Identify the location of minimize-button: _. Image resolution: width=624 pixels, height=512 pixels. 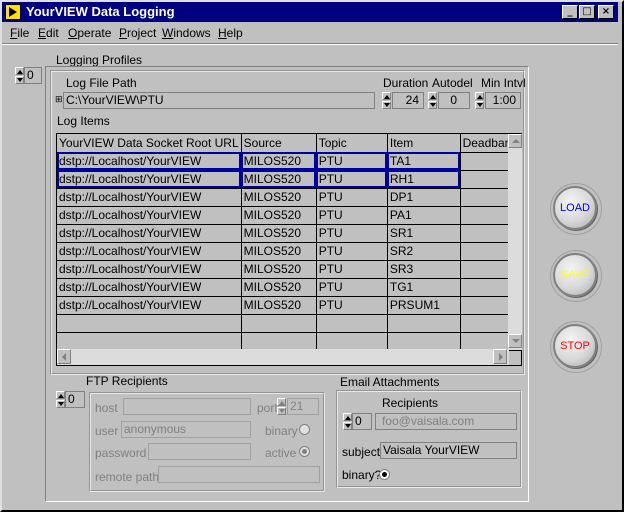
(570, 12).